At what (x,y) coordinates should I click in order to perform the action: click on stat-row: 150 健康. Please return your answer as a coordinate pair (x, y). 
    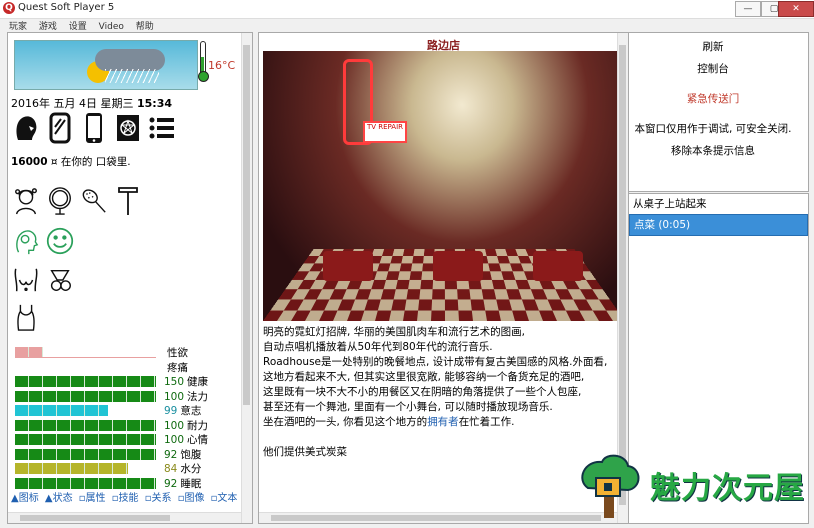
    Looking at the image, I should click on (127, 381).